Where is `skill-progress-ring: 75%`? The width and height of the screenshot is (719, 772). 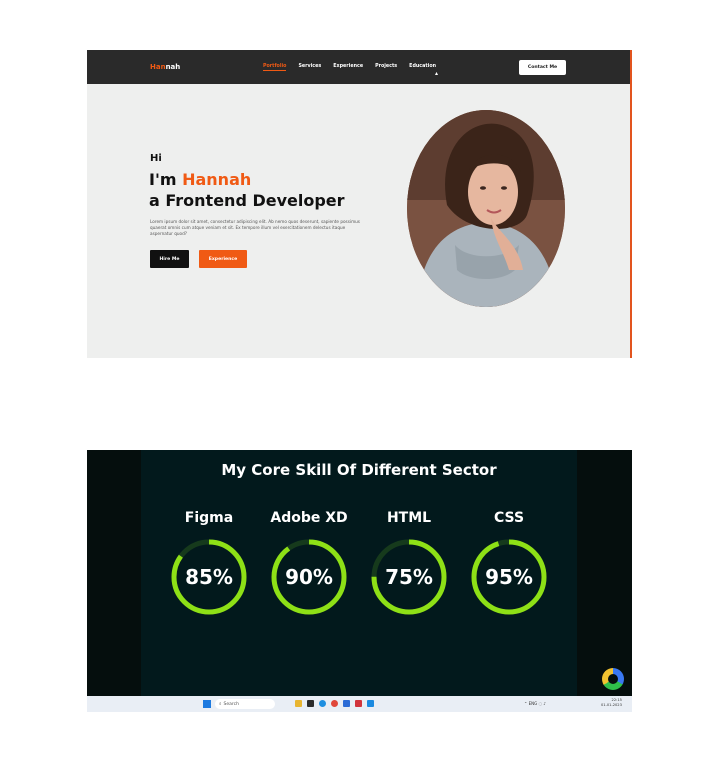
skill-progress-ring: 75% is located at coordinates (409, 577).